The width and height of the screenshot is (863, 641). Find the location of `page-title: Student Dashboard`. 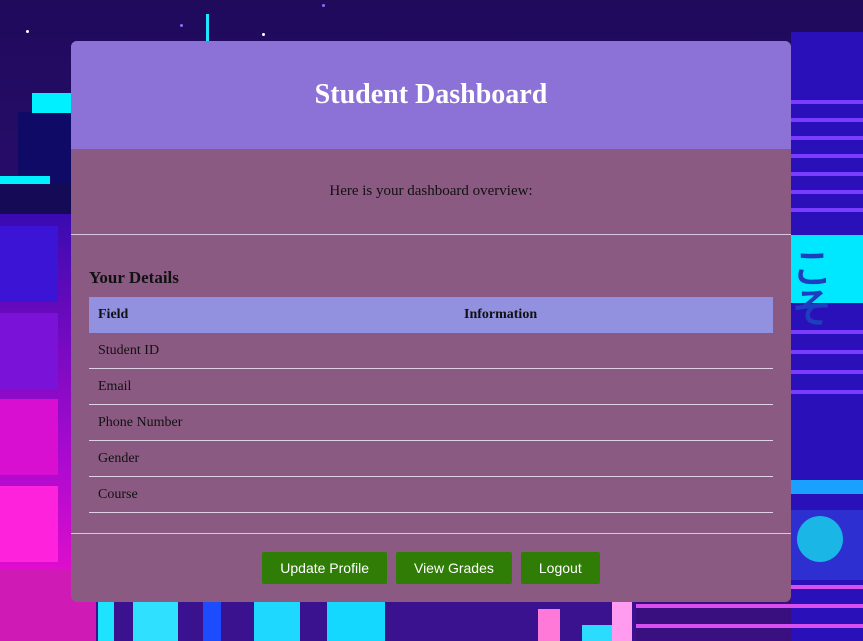

page-title: Student Dashboard is located at coordinates (431, 94).